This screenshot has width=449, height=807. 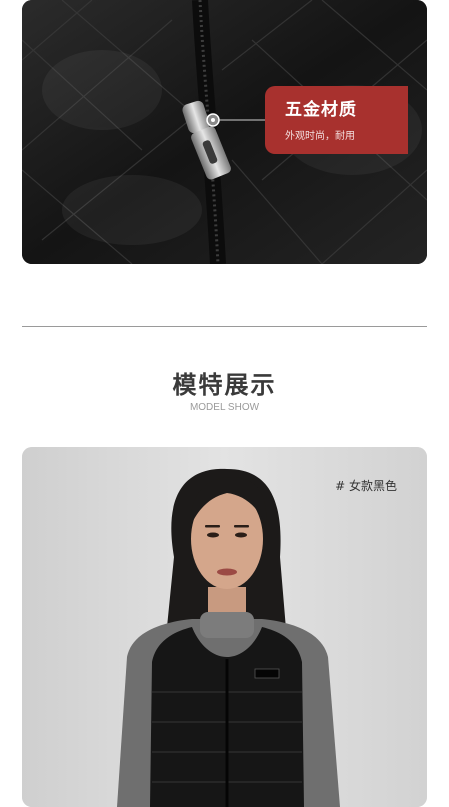 What do you see at coordinates (224, 407) in the screenshot?
I see `section-subtitle: MODEL SHOW` at bounding box center [224, 407].